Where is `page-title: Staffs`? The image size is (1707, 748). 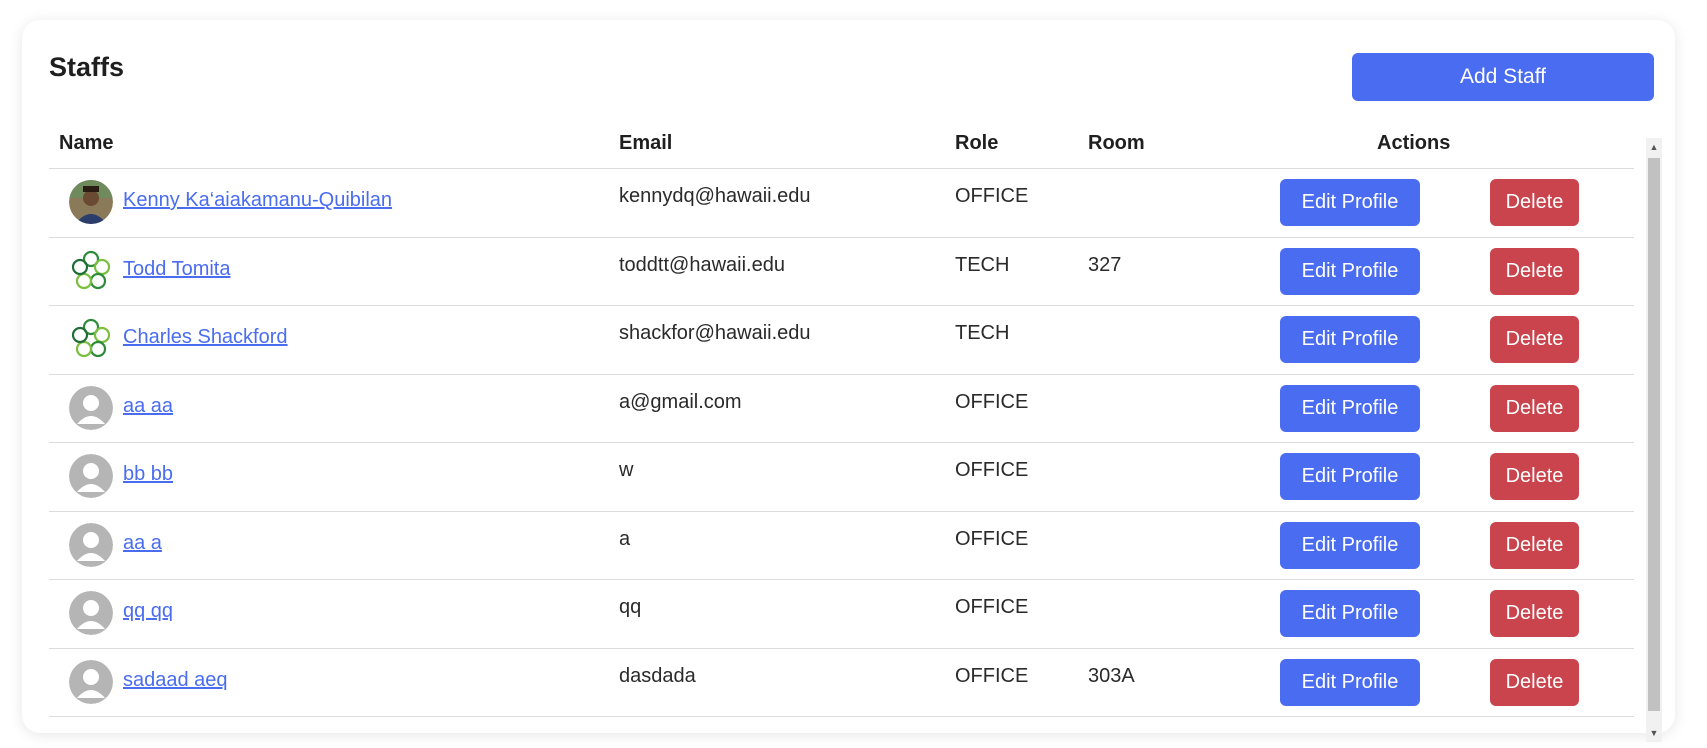 page-title: Staffs is located at coordinates (87, 67).